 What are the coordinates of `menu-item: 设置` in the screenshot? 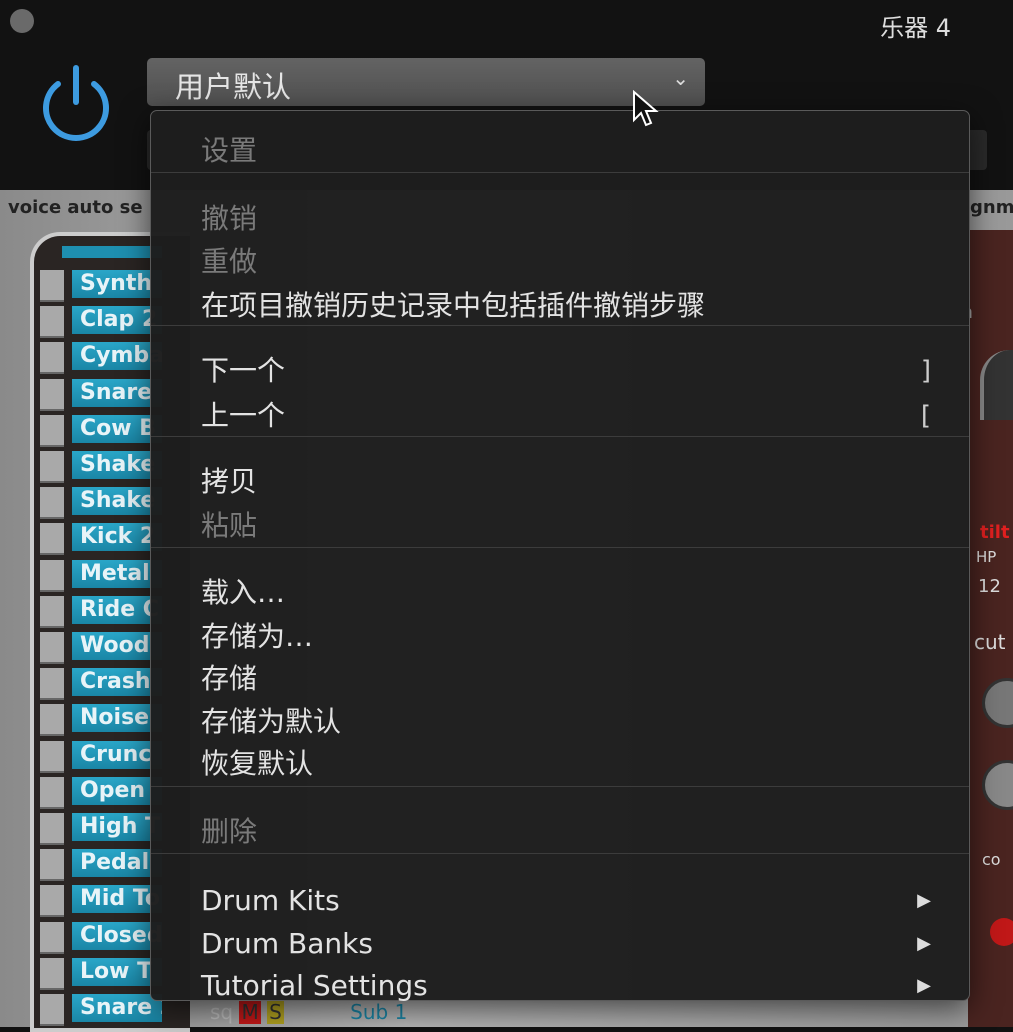 It's located at (566, 151).